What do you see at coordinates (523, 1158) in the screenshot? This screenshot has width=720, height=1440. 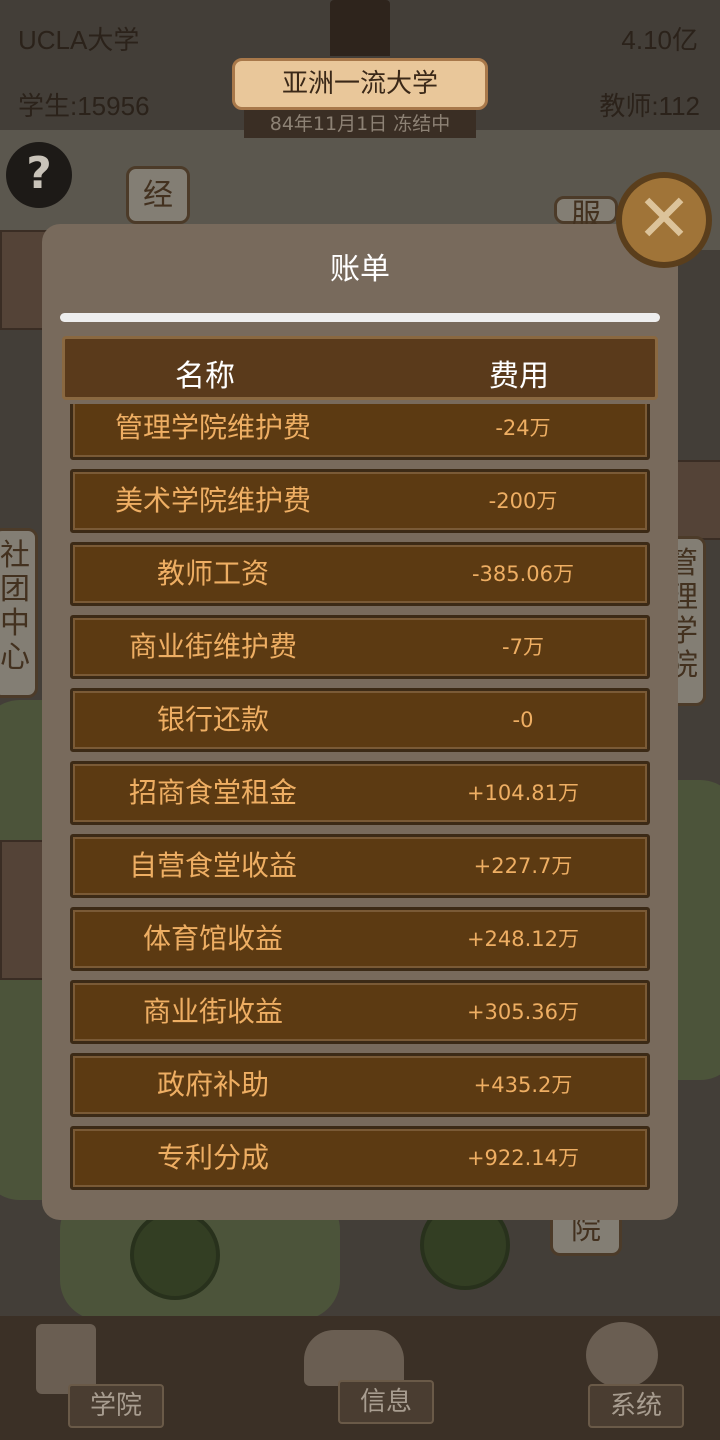 I see `row-fee: +922.14万` at bounding box center [523, 1158].